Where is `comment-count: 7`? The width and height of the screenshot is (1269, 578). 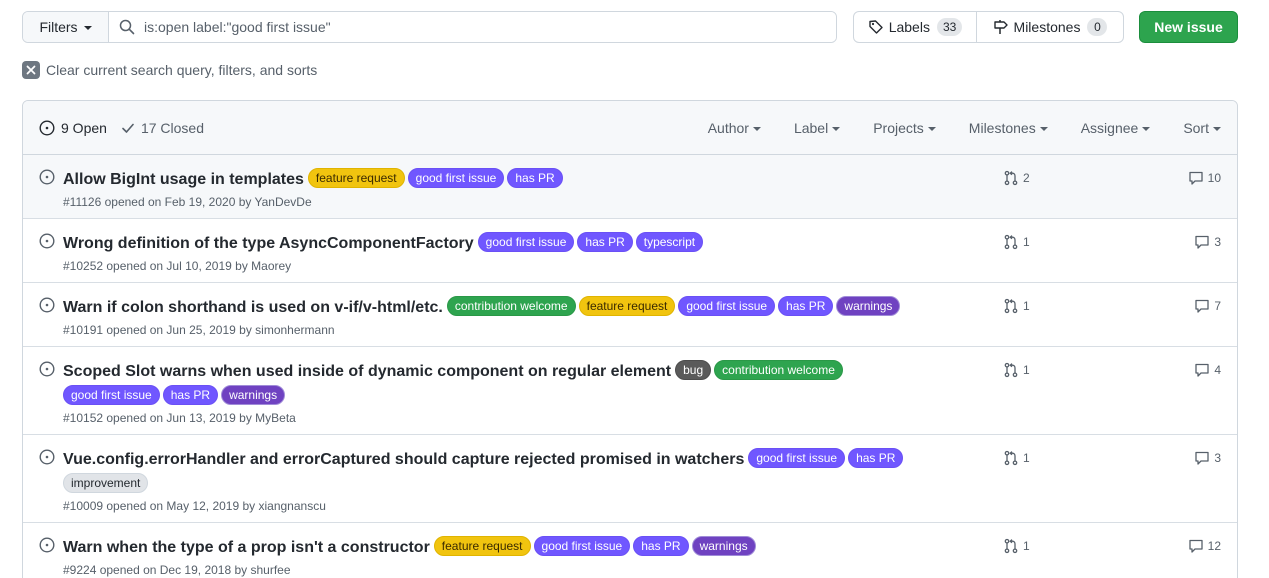
comment-count: 7 is located at coordinates (1207, 306).